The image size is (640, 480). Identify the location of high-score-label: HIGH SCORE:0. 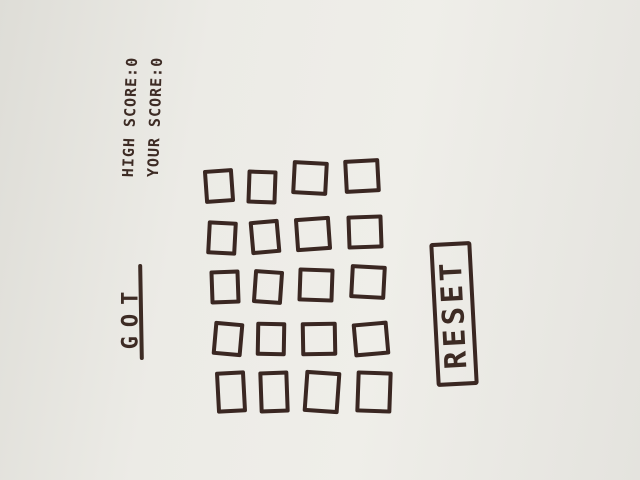
(130, 117).